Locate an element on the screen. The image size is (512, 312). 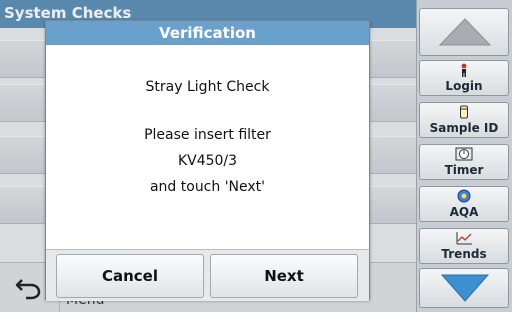
dialog-filter-name: KV450/3 is located at coordinates (207, 161).